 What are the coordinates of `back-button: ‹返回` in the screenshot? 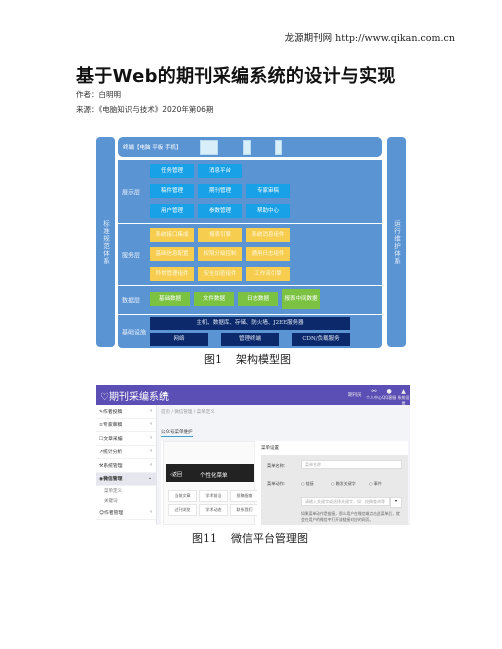 It's located at (176, 474).